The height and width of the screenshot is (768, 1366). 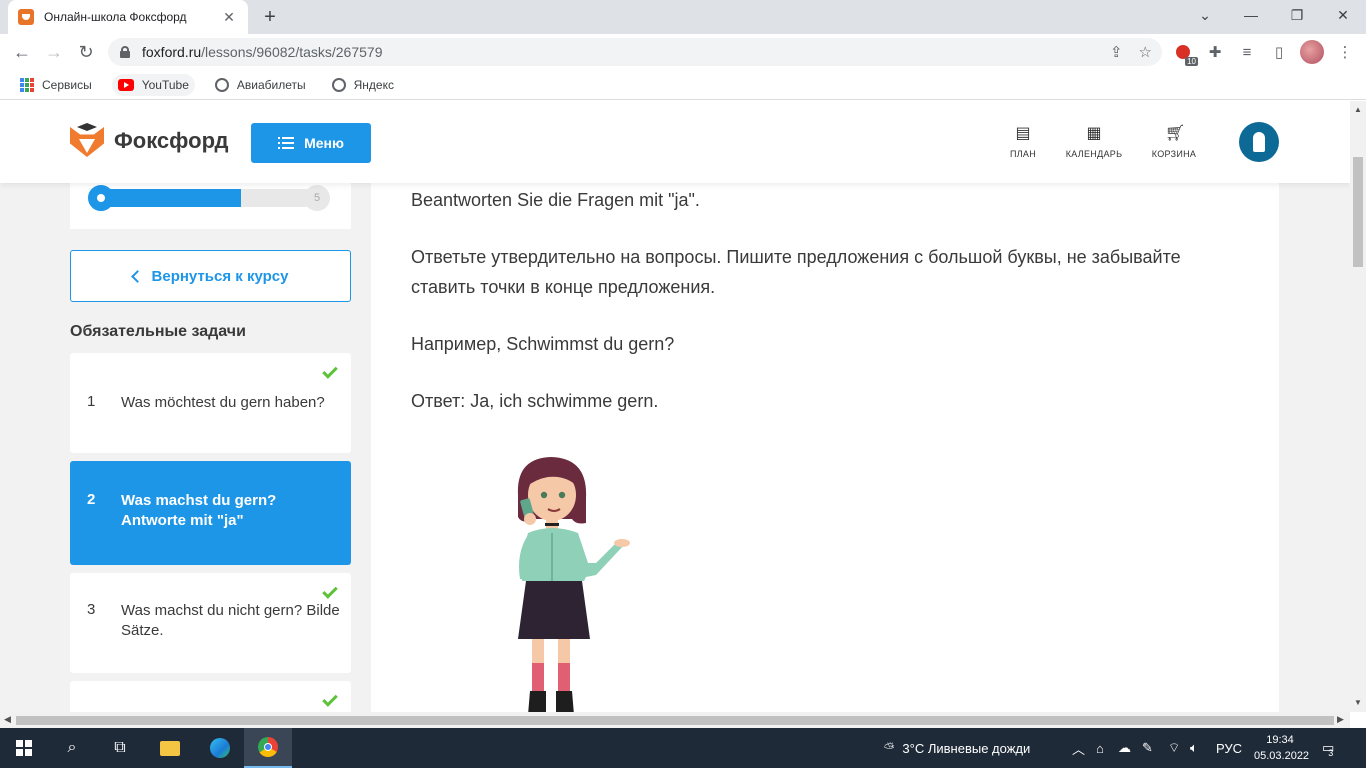 What do you see at coordinates (54, 52) in the screenshot?
I see `forward-arrow-icon: →` at bounding box center [54, 52].